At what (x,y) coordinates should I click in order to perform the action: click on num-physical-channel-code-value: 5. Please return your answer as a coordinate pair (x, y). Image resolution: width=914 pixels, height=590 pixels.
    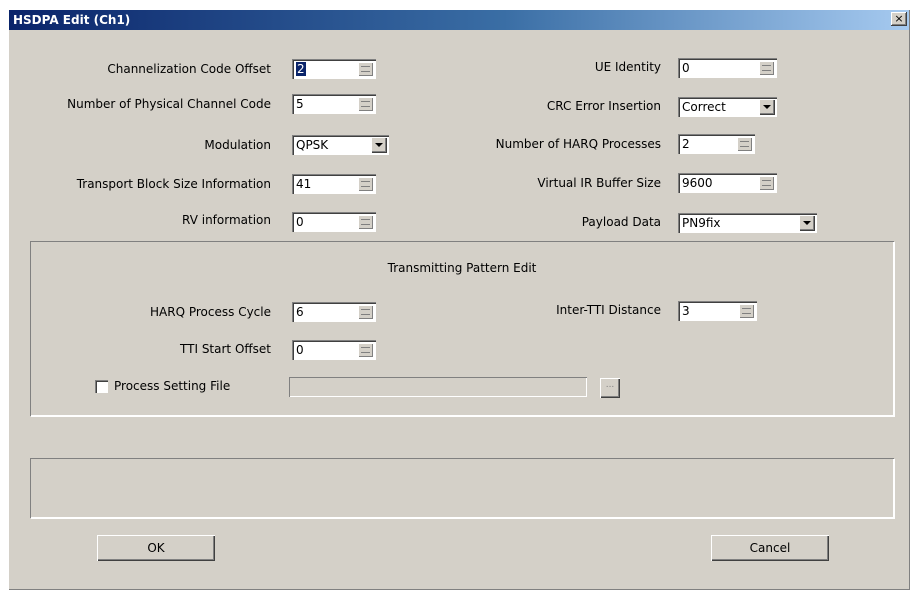
    Looking at the image, I should click on (300, 104).